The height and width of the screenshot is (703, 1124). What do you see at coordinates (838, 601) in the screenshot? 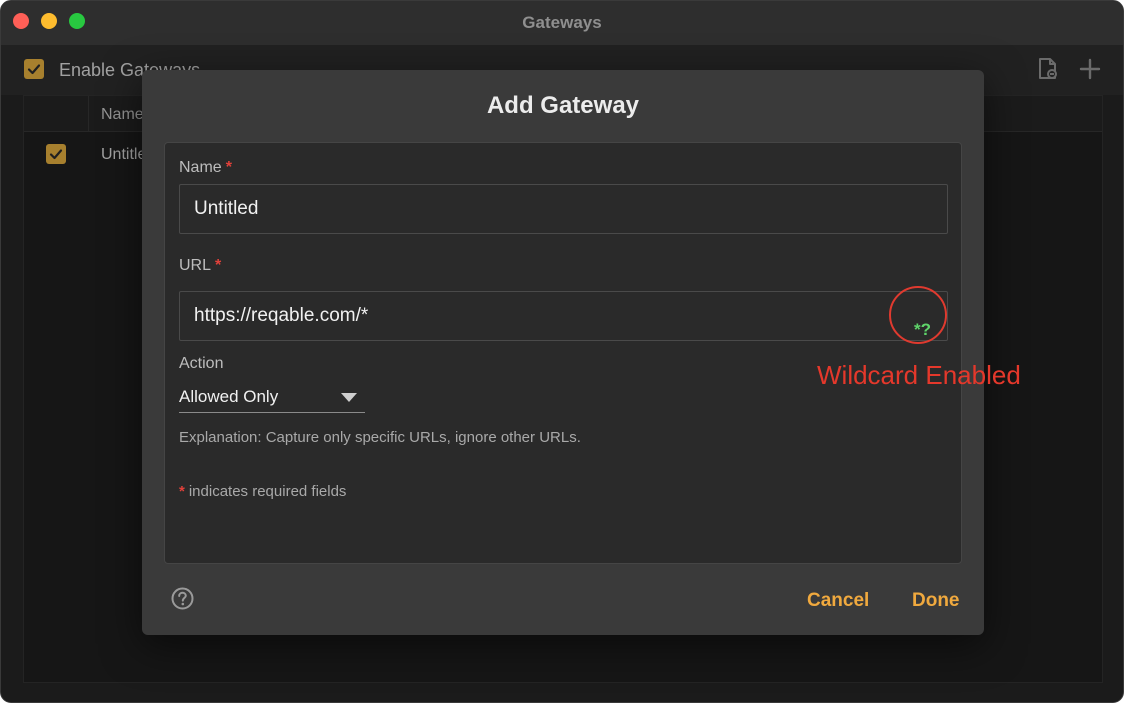
I see `cancel-button: Cancel` at bounding box center [838, 601].